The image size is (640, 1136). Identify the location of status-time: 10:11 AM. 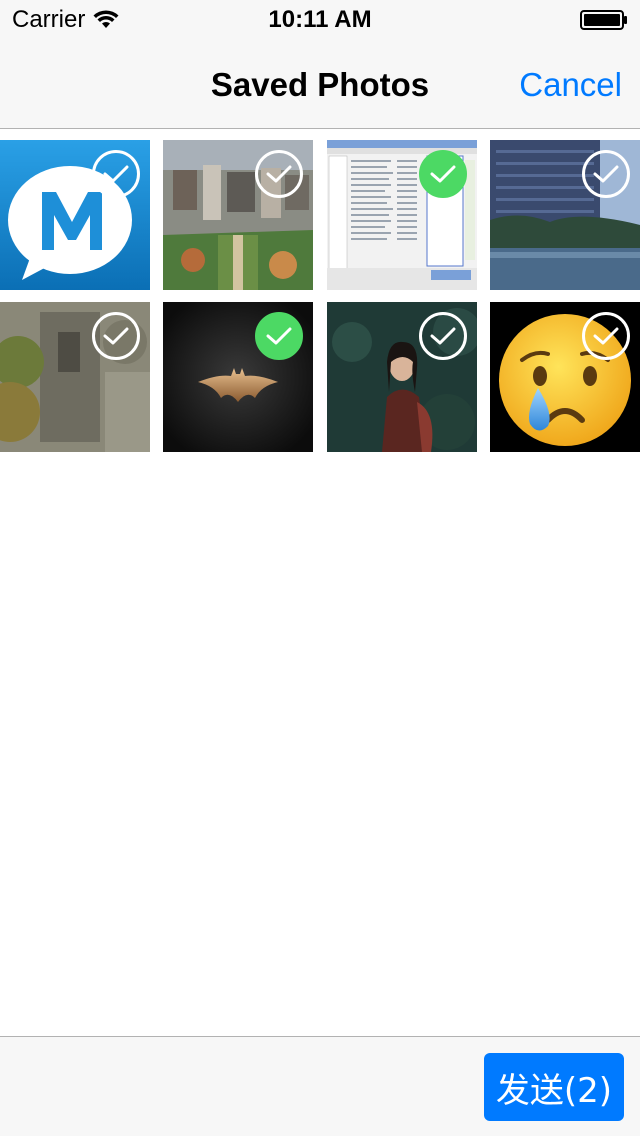
(320, 19).